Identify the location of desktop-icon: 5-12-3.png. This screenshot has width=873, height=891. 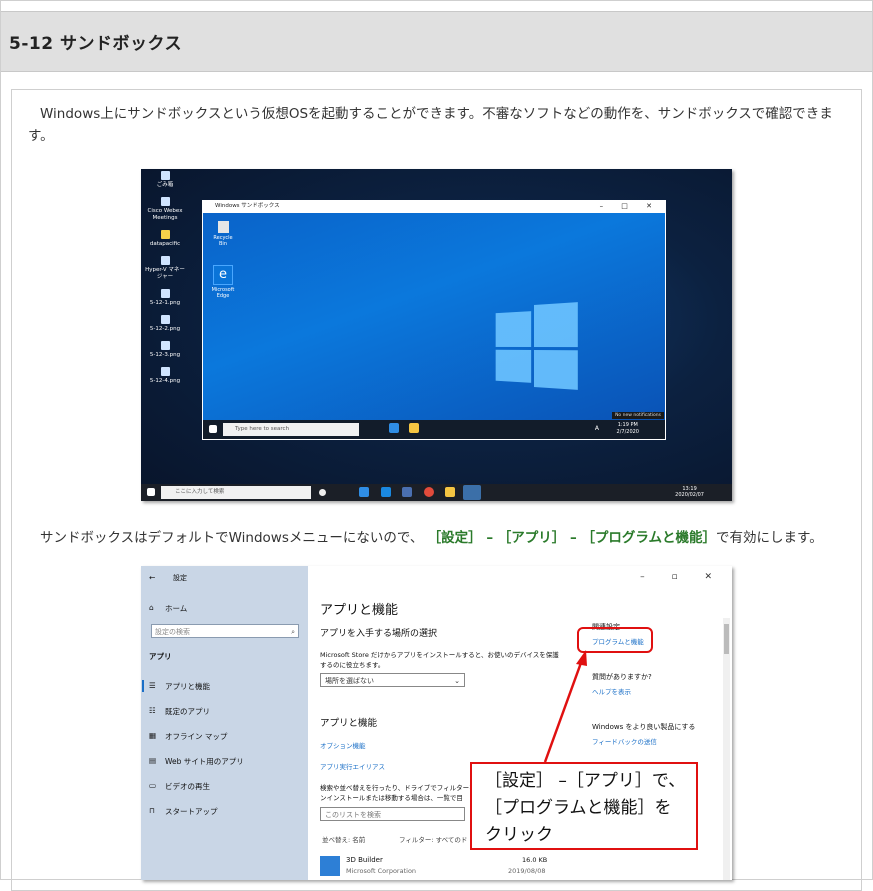
(165, 350).